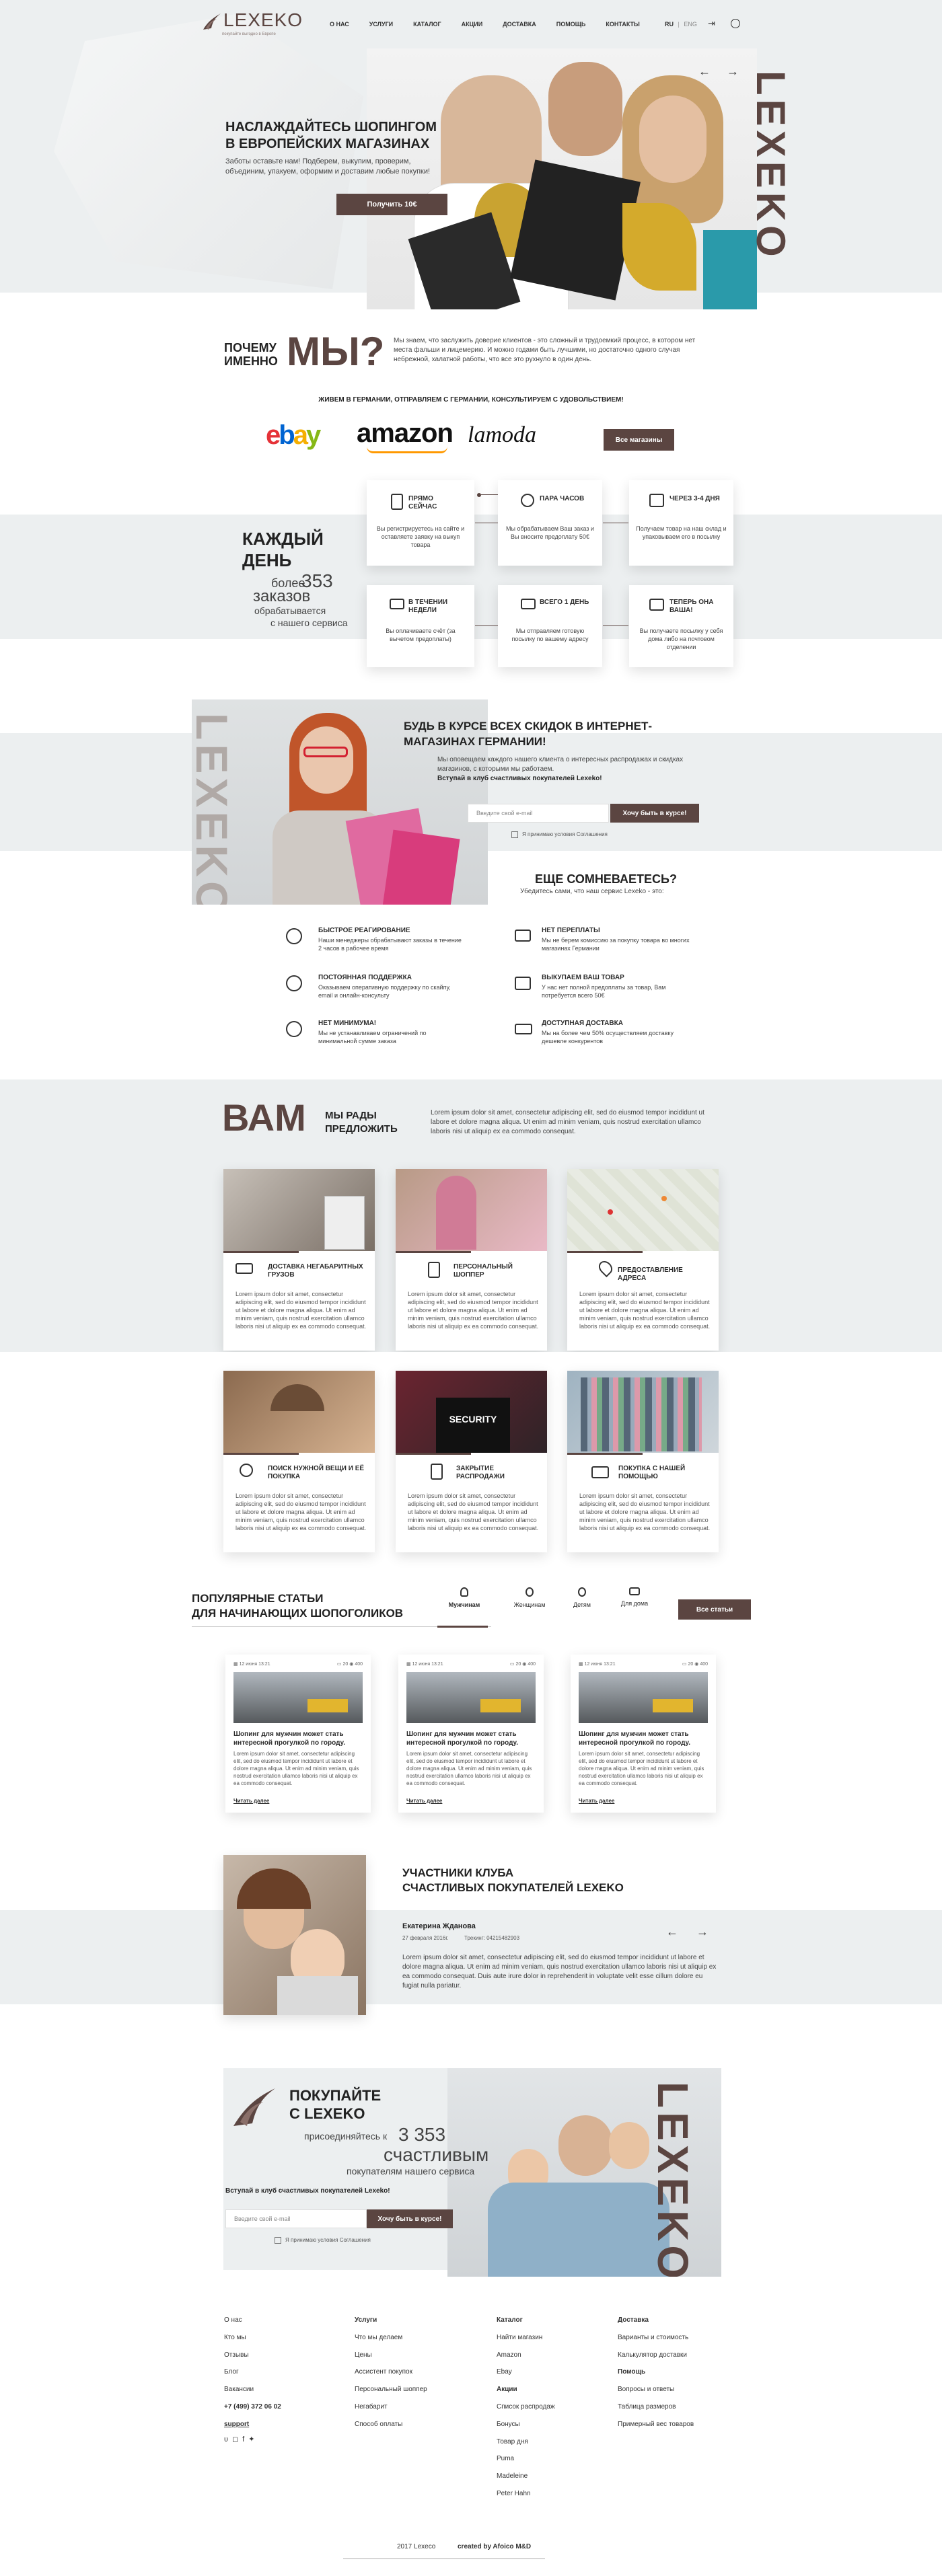 This screenshot has height=2576, width=942. Describe the element at coordinates (410, 2218) in the screenshot. I see `cta-subscribe-button: Хочу быть в курсе!` at that location.